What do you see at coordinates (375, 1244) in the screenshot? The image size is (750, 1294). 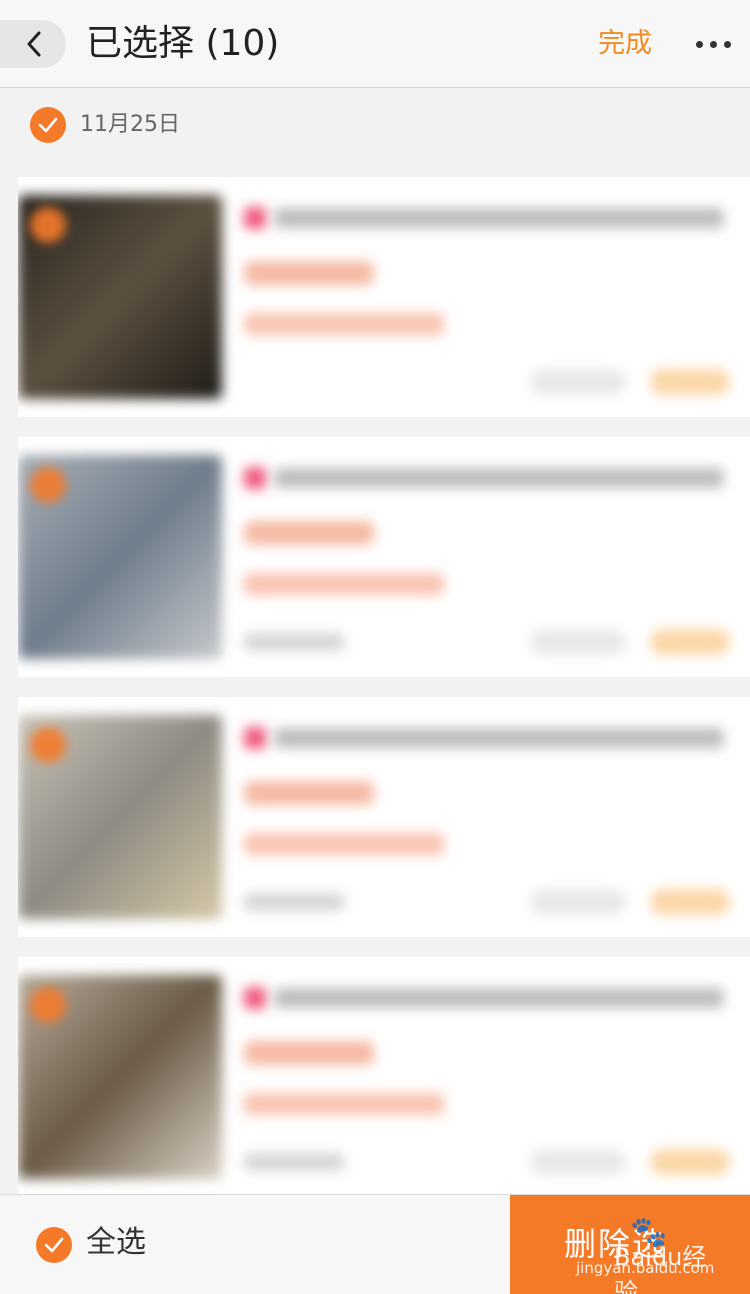 I see `bottom-bar: 全选 删除选 🐾 Baidu经验 jingyan.baidu.com` at bounding box center [375, 1244].